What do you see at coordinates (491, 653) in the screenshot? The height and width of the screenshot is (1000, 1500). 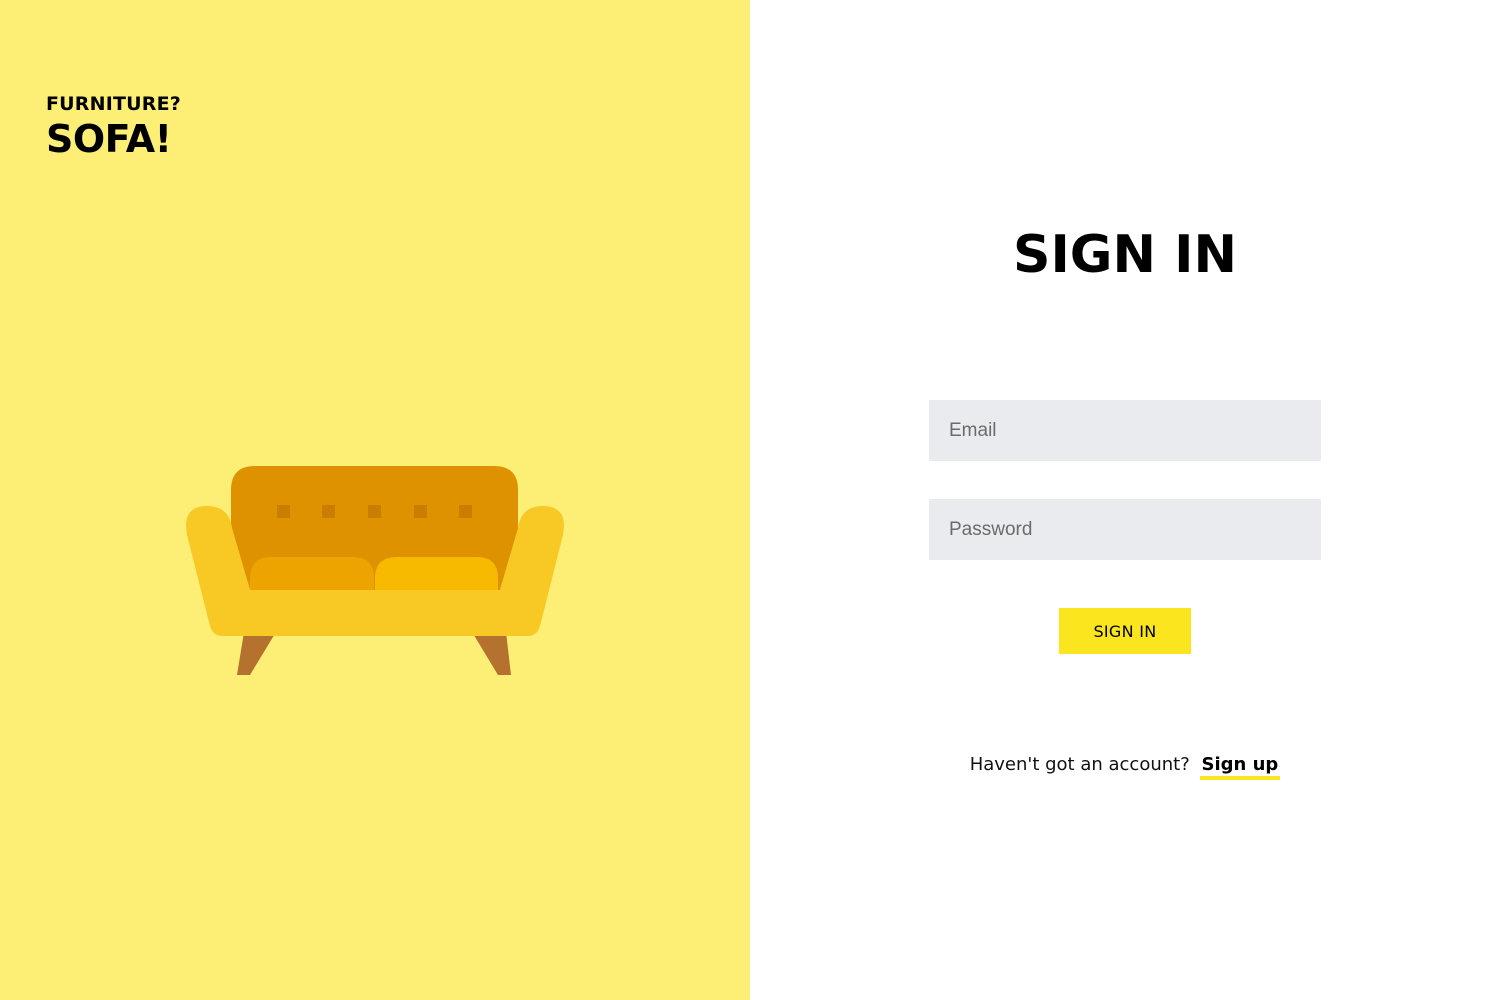 I see `sofa-leg-right` at bounding box center [491, 653].